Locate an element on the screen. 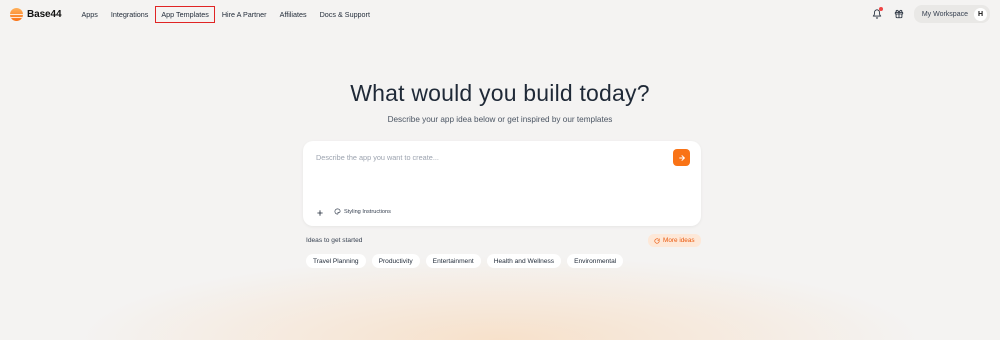 This screenshot has height=340, width=1000. workspace-switcher: My Workspace H is located at coordinates (951, 14).